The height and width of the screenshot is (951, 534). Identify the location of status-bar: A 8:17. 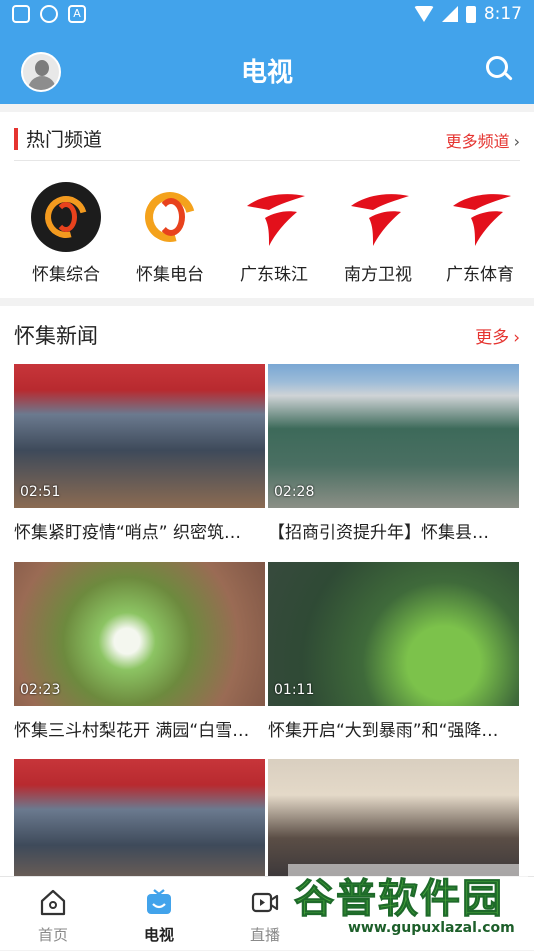
(267, 15).